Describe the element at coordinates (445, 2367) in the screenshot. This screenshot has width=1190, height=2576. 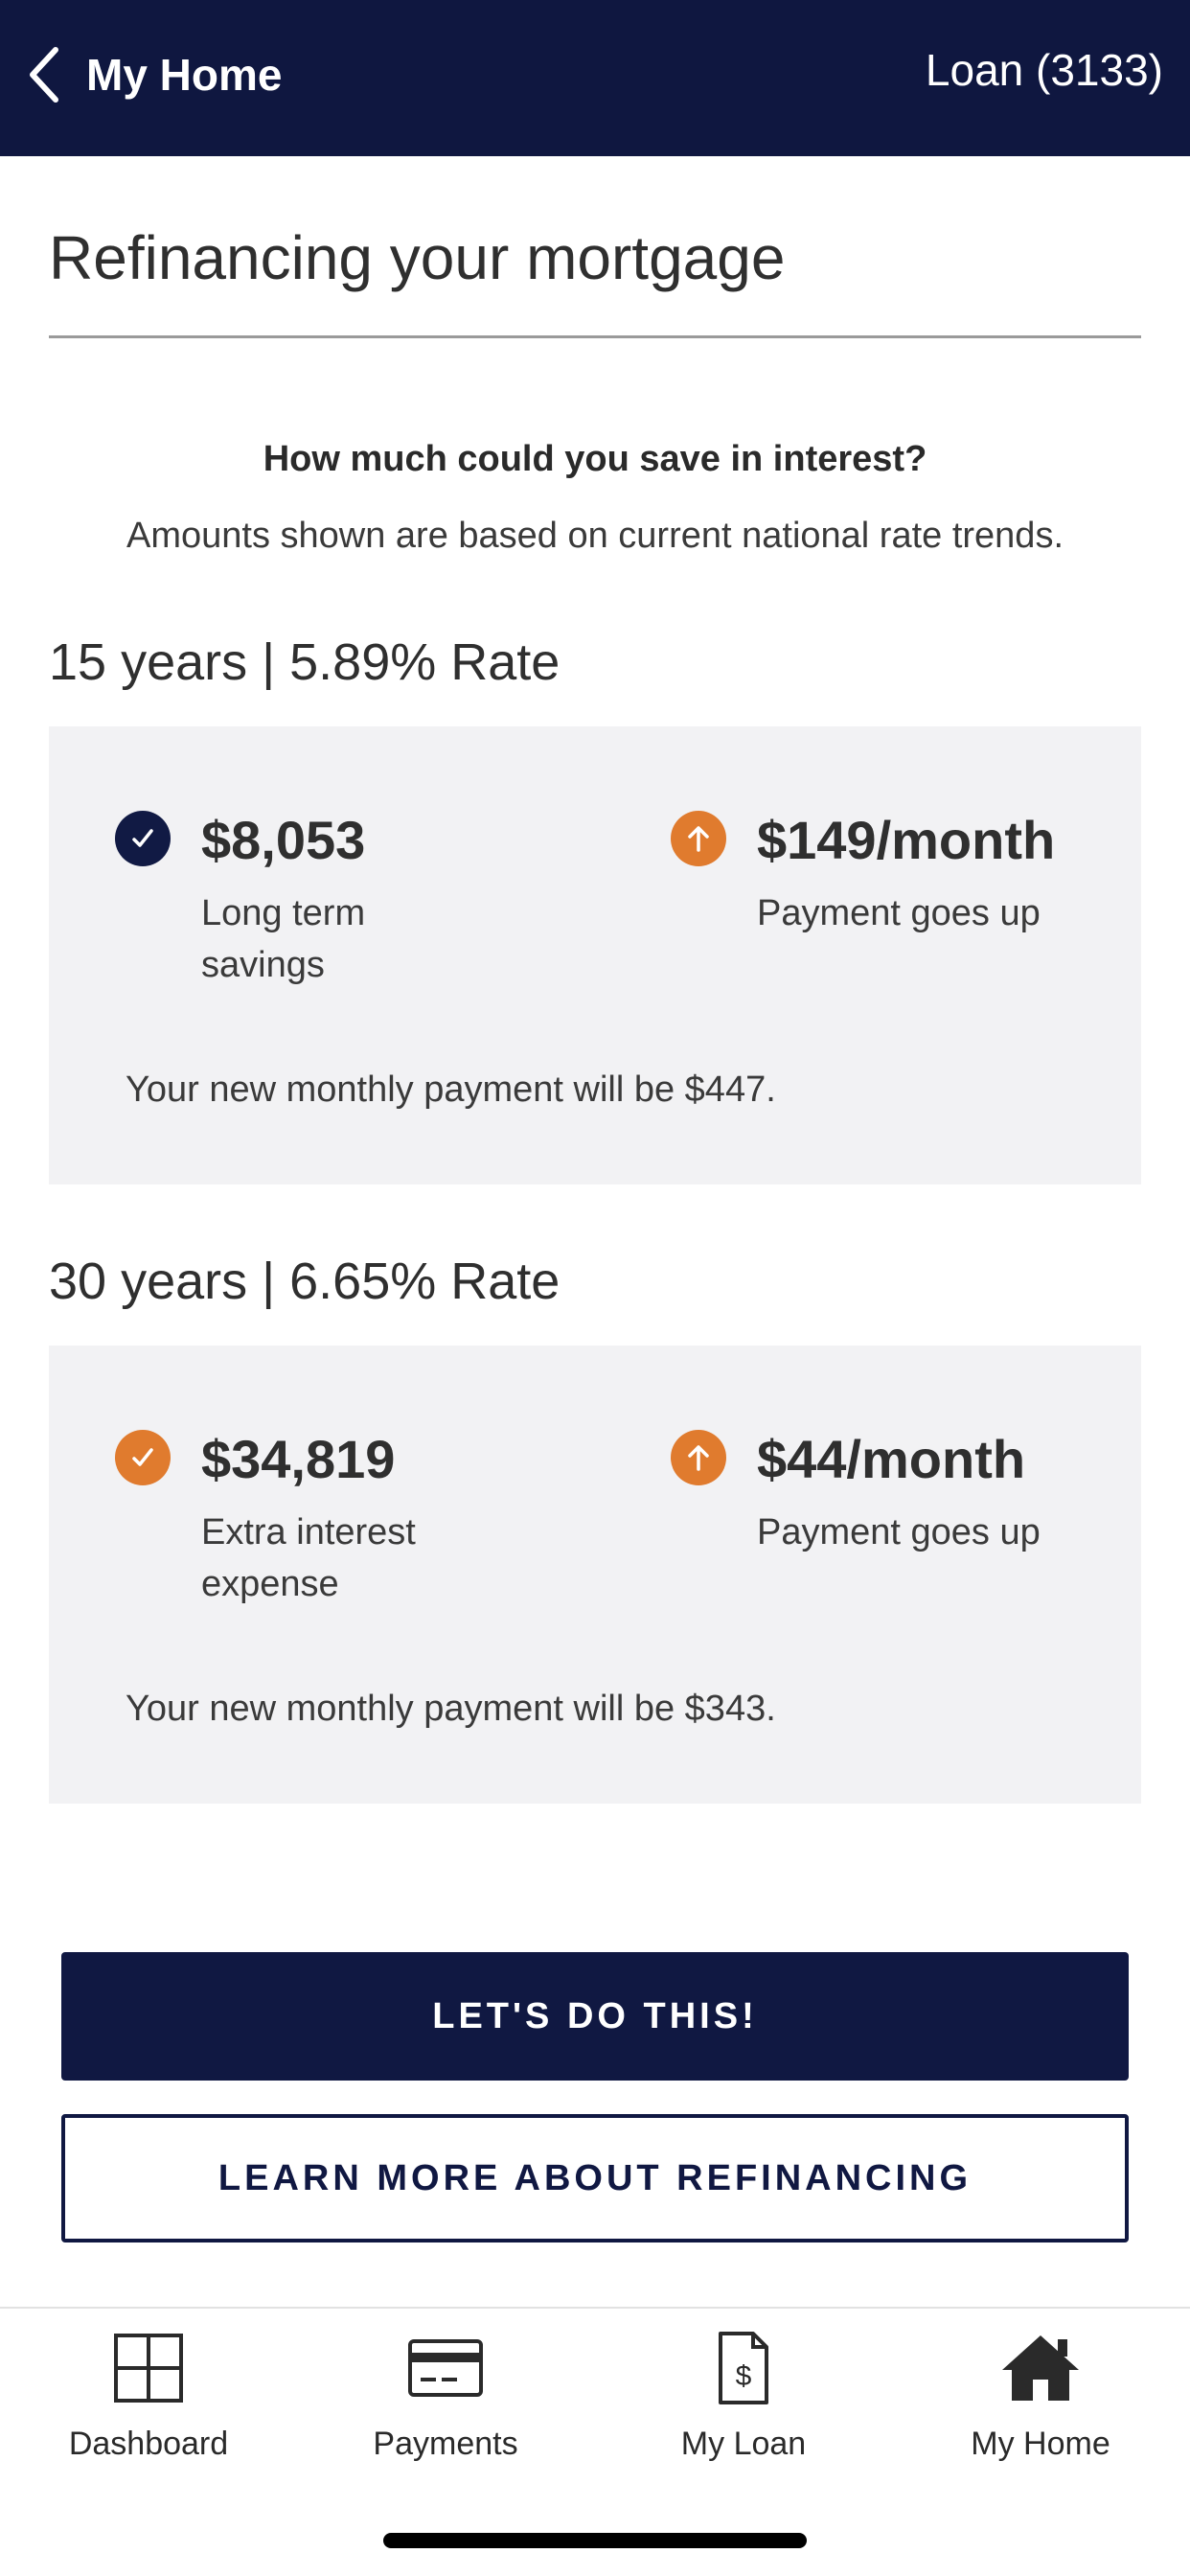
I see `credit-card-icon` at that location.